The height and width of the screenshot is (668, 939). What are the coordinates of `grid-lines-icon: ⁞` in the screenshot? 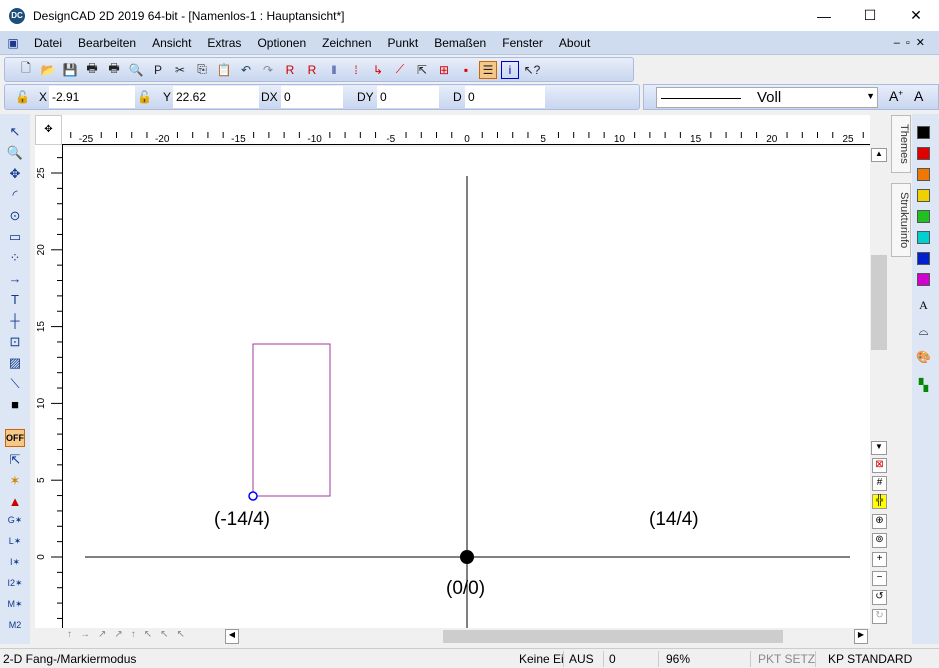 It's located at (356, 70).